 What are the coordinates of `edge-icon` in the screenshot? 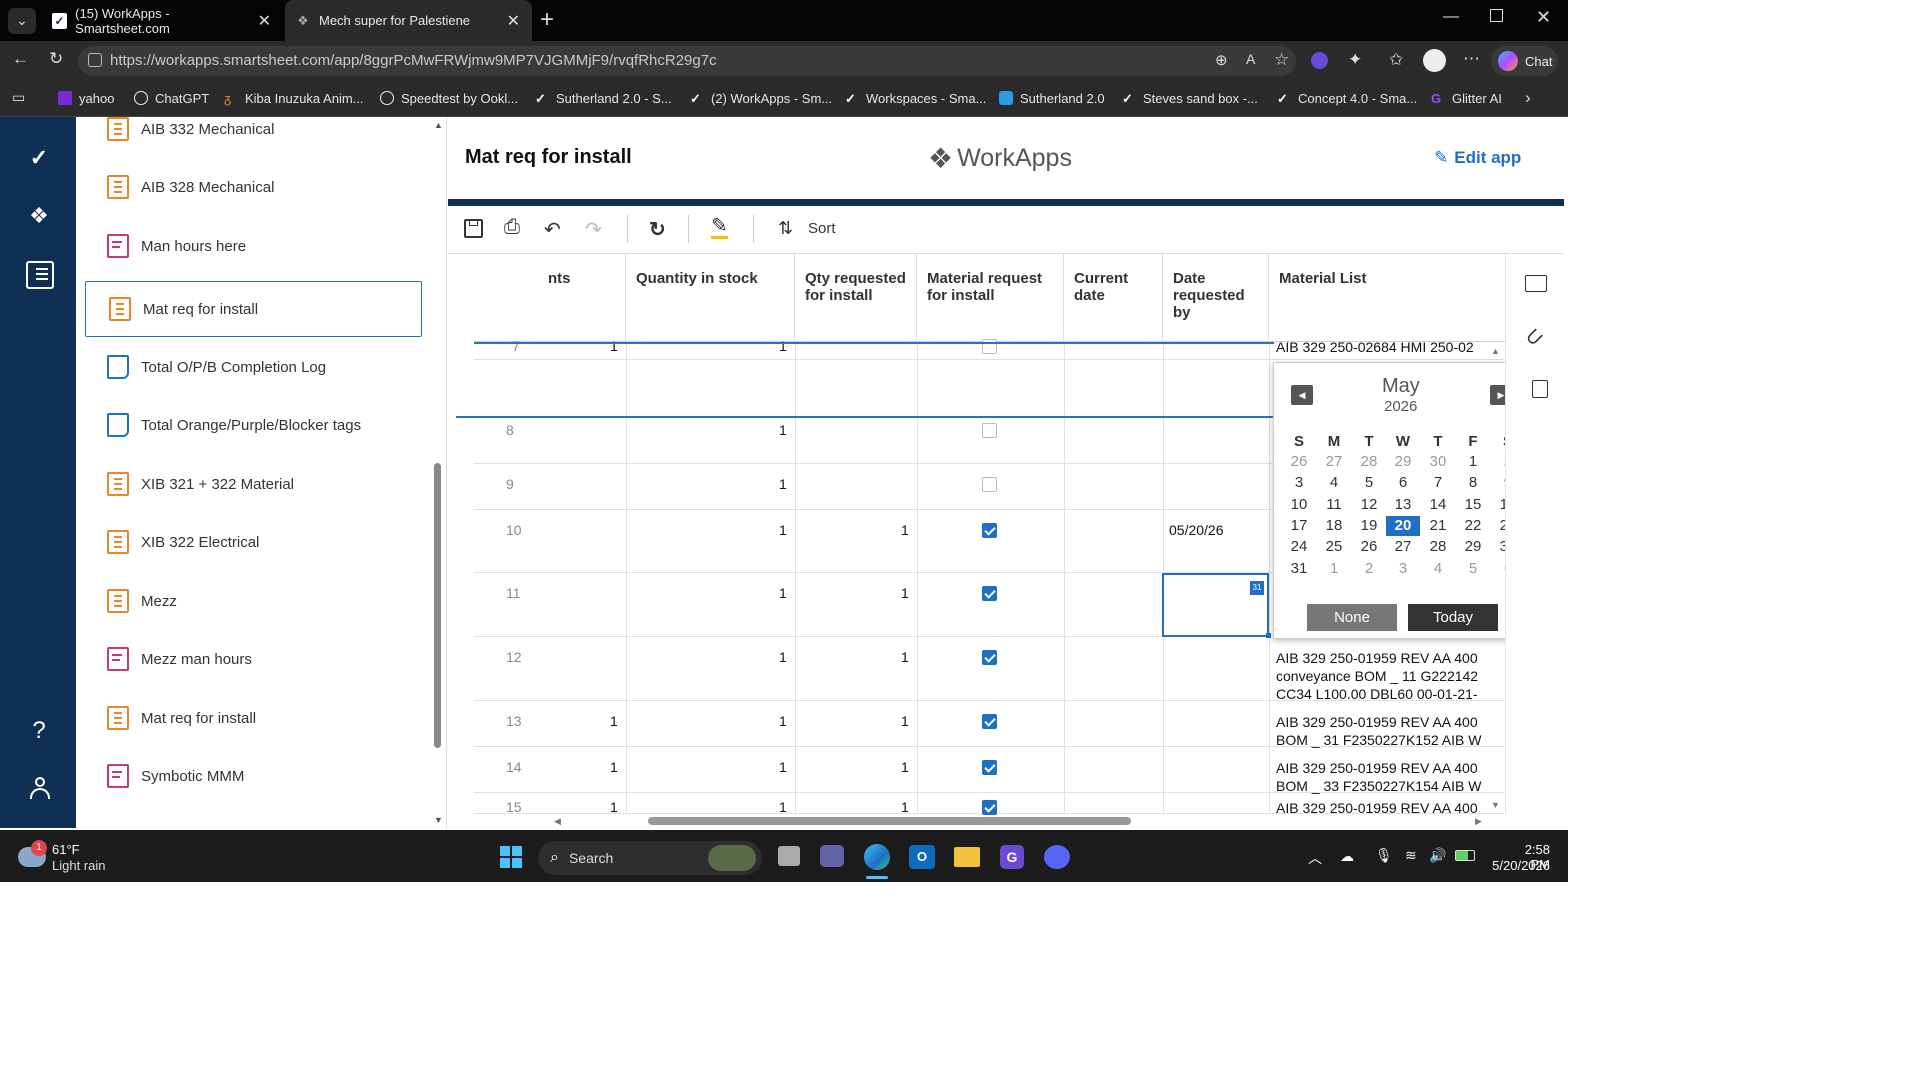 It's located at (877, 857).